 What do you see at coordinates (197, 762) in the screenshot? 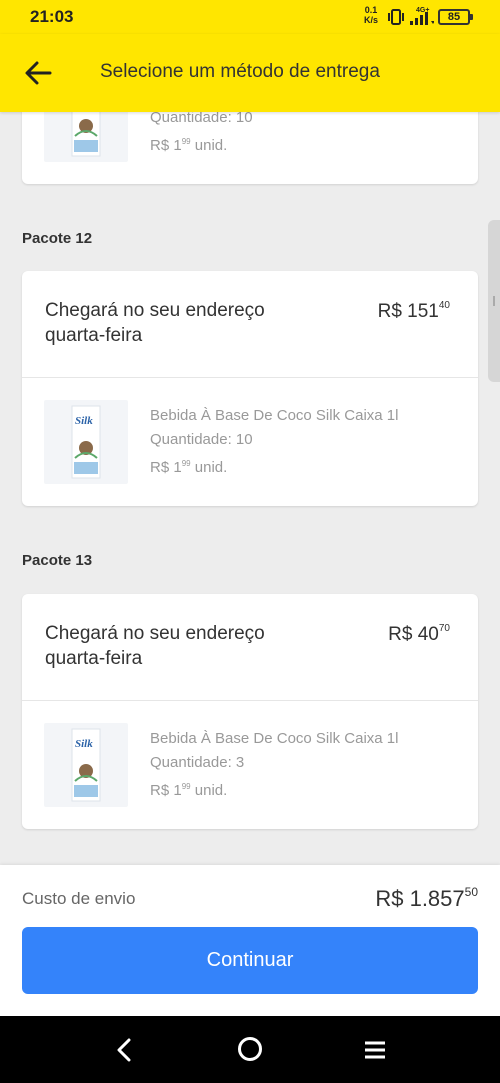
I see `product-quantity: Quantidade: 3` at bounding box center [197, 762].